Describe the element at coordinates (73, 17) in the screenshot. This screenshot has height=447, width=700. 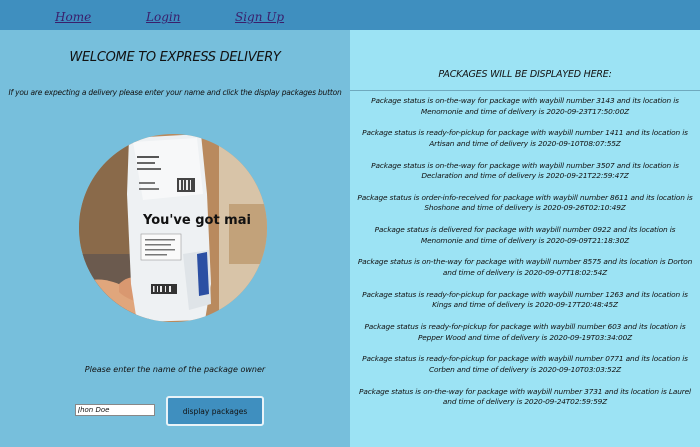
I see `nav-link-home: Home` at that location.